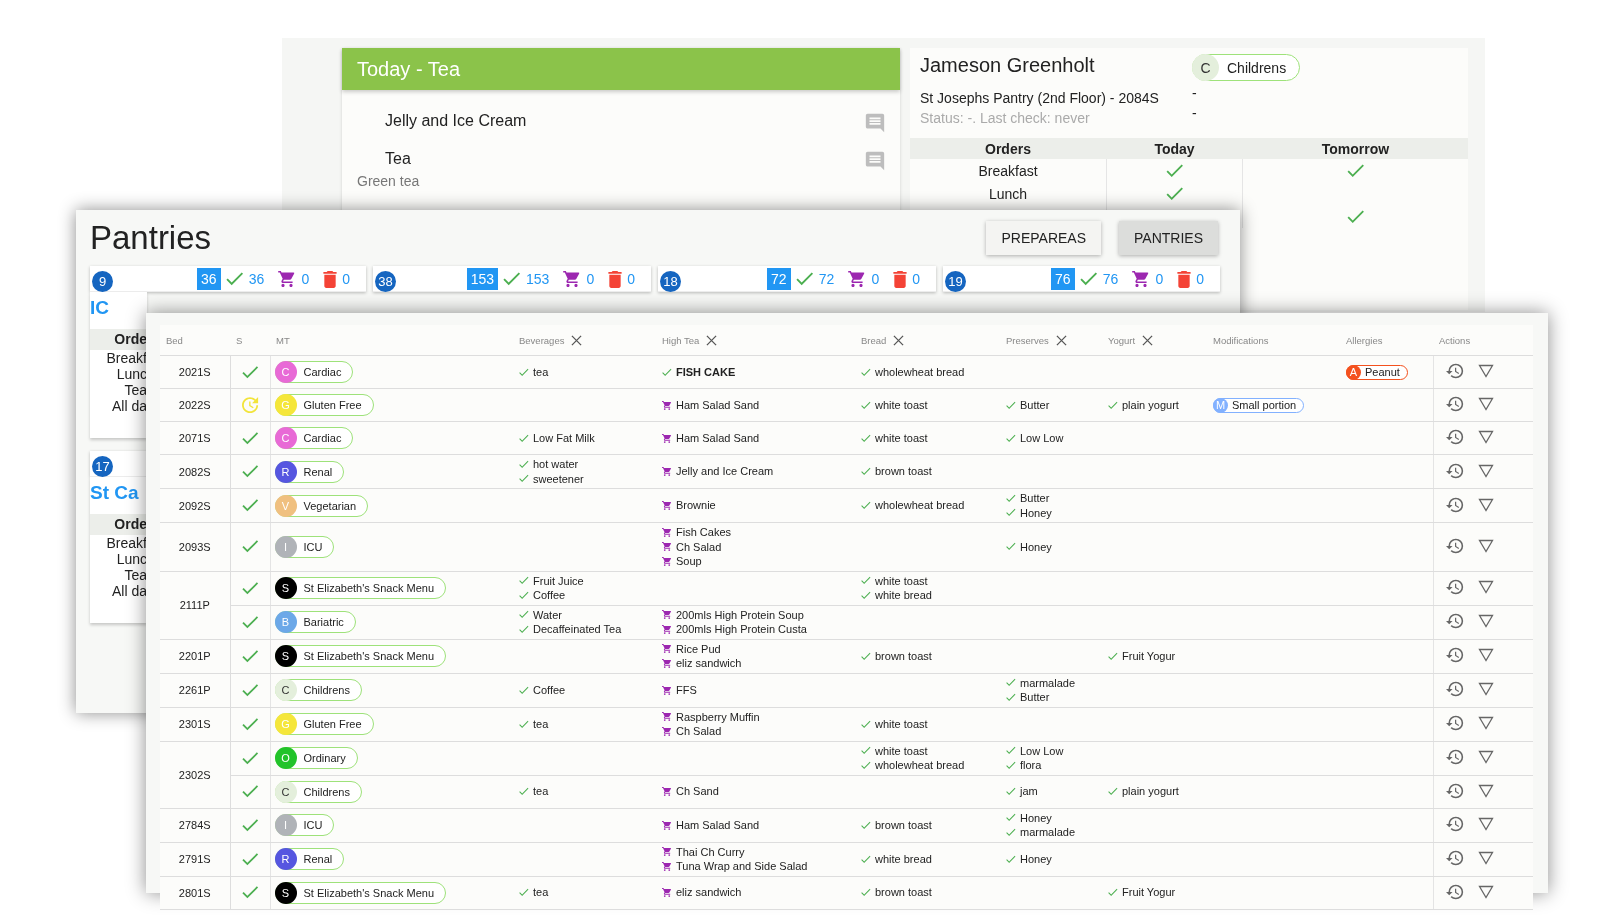 The height and width of the screenshot is (920, 1602). I want to click on done-count: 76, so click(1110, 279).